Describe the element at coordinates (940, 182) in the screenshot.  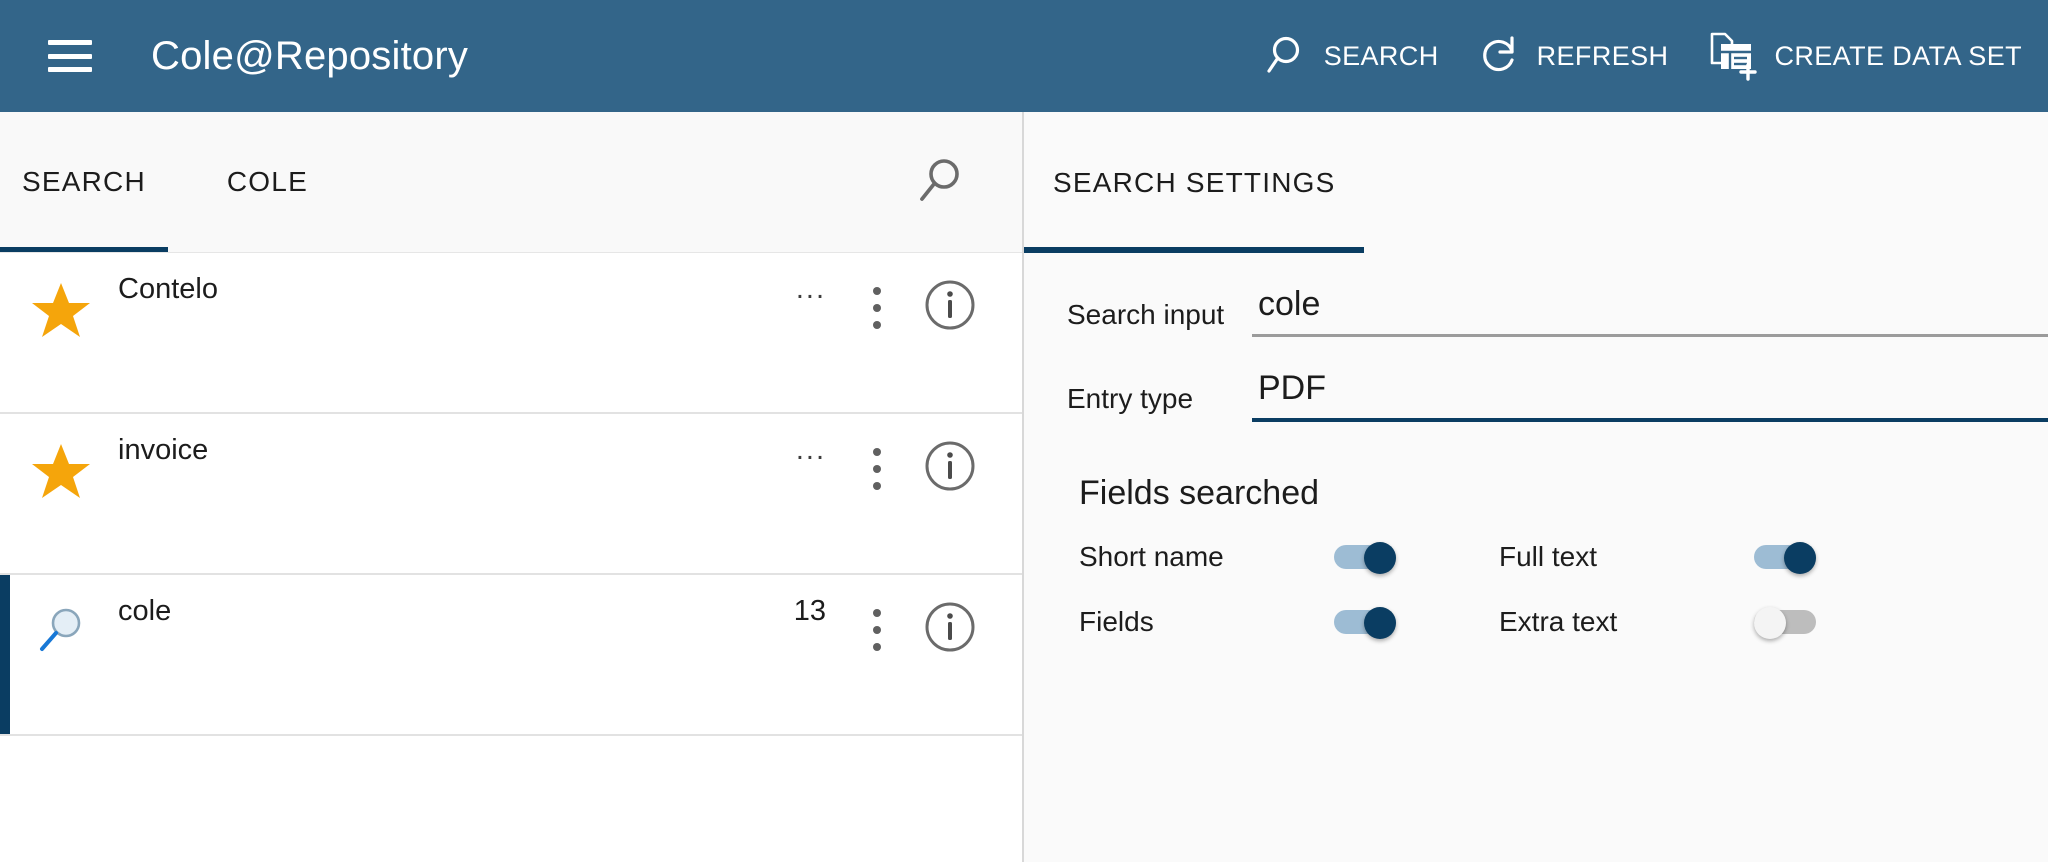
I see `panel-search-icon` at that location.